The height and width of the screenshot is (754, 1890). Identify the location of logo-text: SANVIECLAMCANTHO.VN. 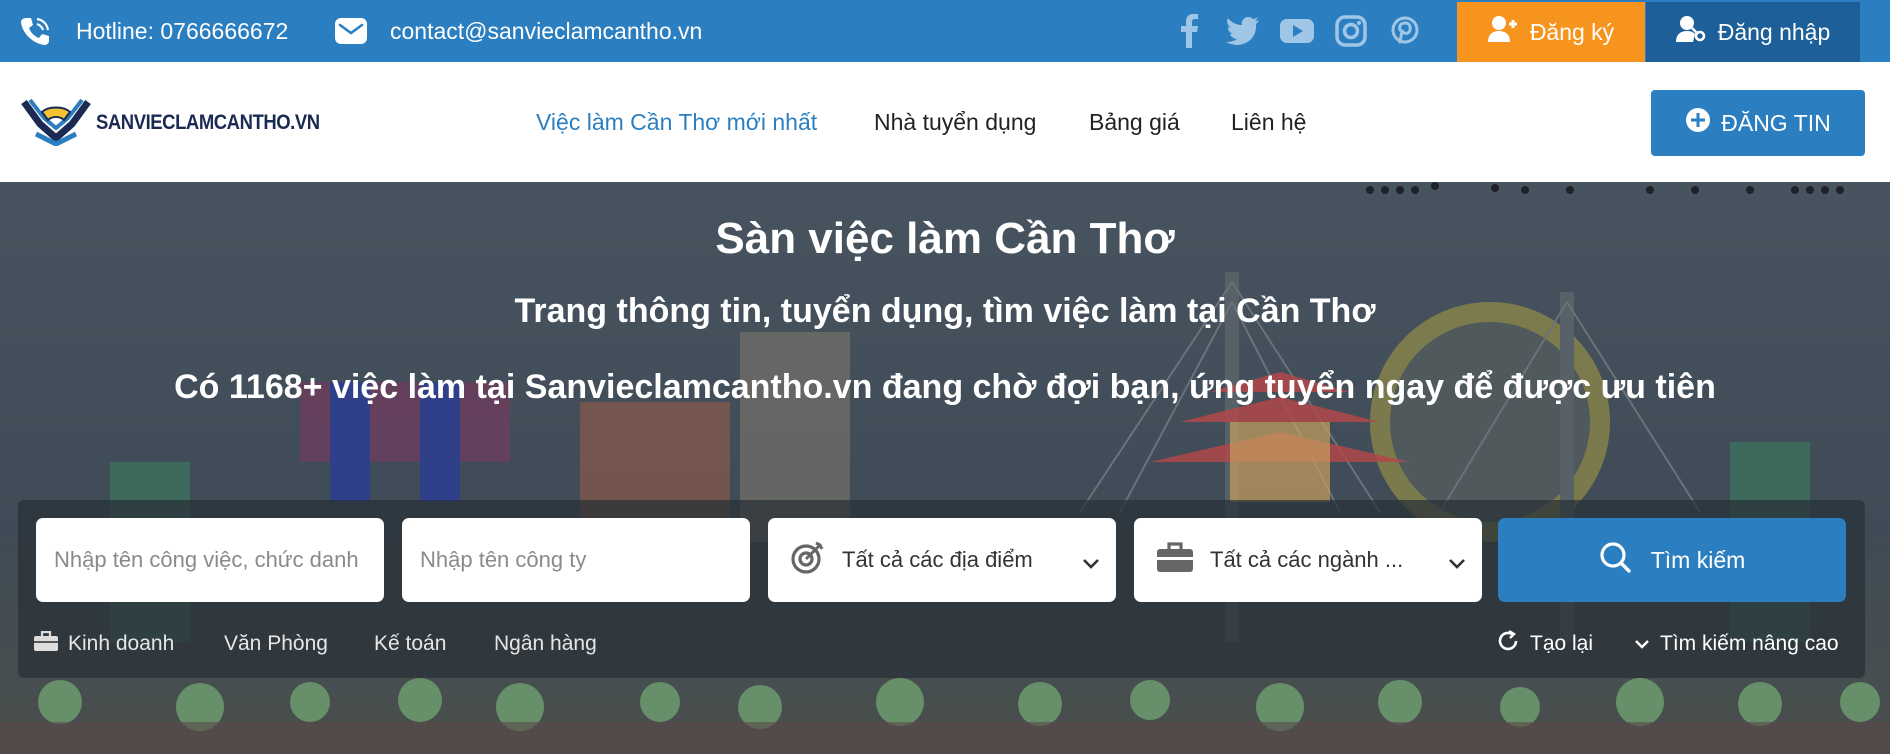
(208, 122).